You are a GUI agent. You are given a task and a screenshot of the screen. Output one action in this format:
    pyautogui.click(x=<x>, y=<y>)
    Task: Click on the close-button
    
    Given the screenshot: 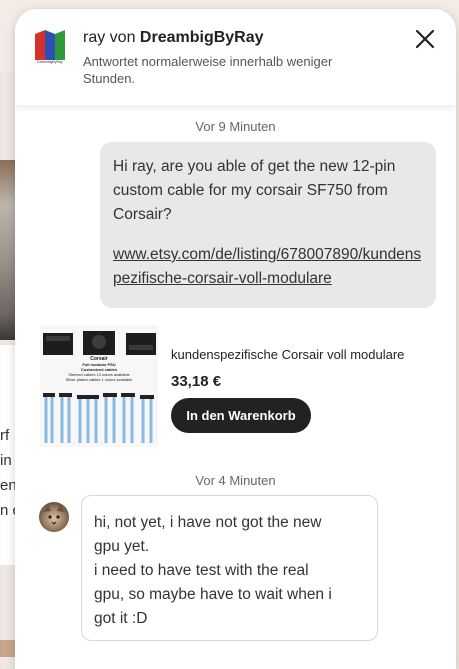 What is the action you would take?
    pyautogui.click(x=425, y=39)
    